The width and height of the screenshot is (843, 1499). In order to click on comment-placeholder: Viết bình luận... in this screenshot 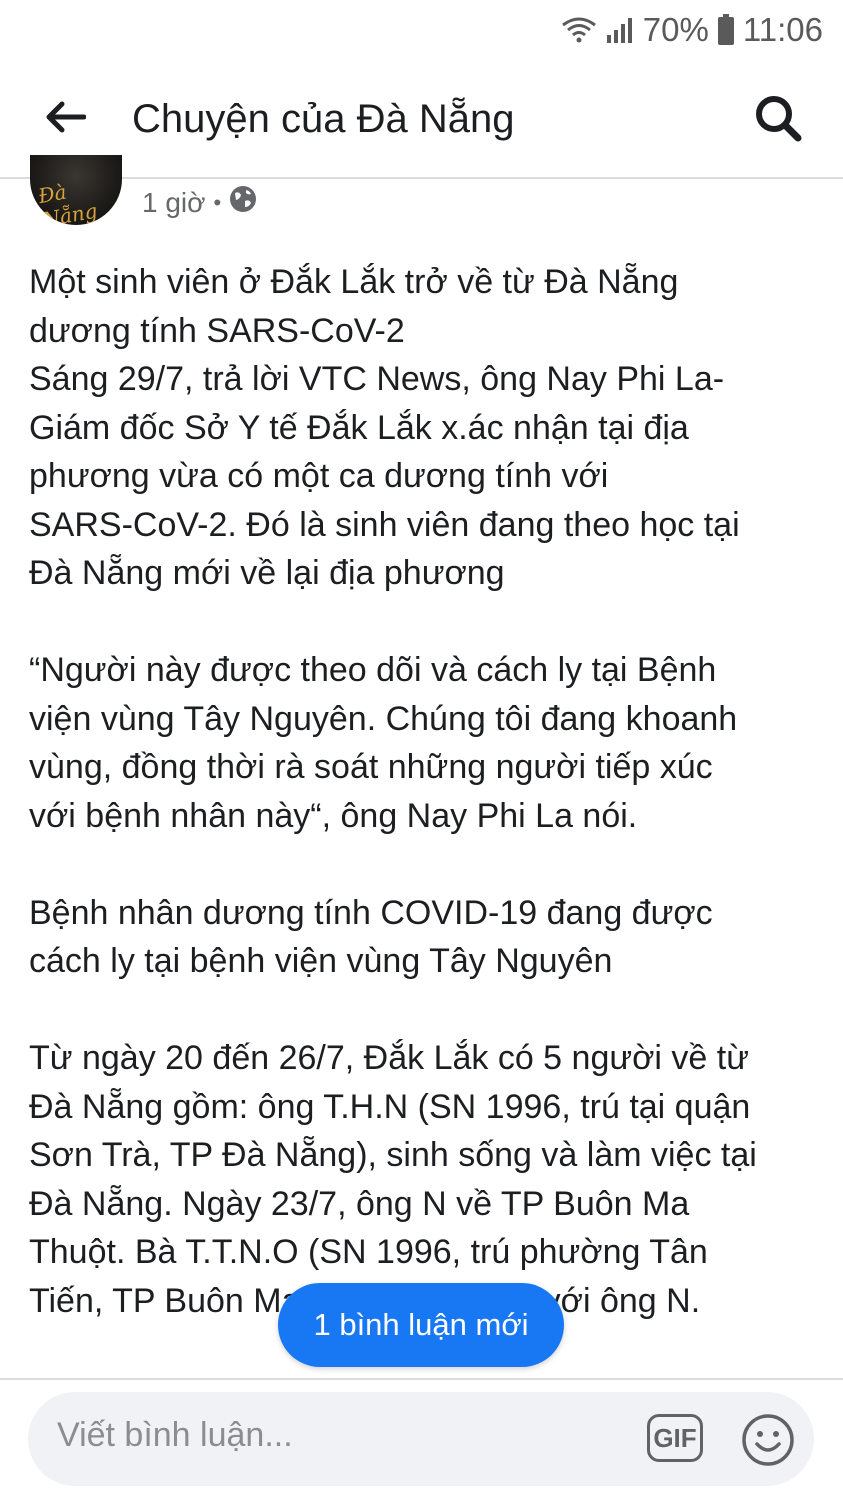, I will do `click(175, 1435)`.